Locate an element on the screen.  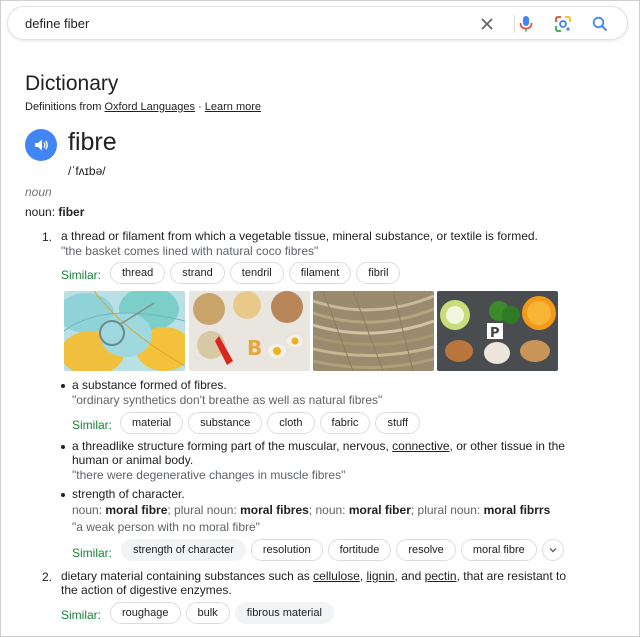
headword: fibre is located at coordinates (92, 142).